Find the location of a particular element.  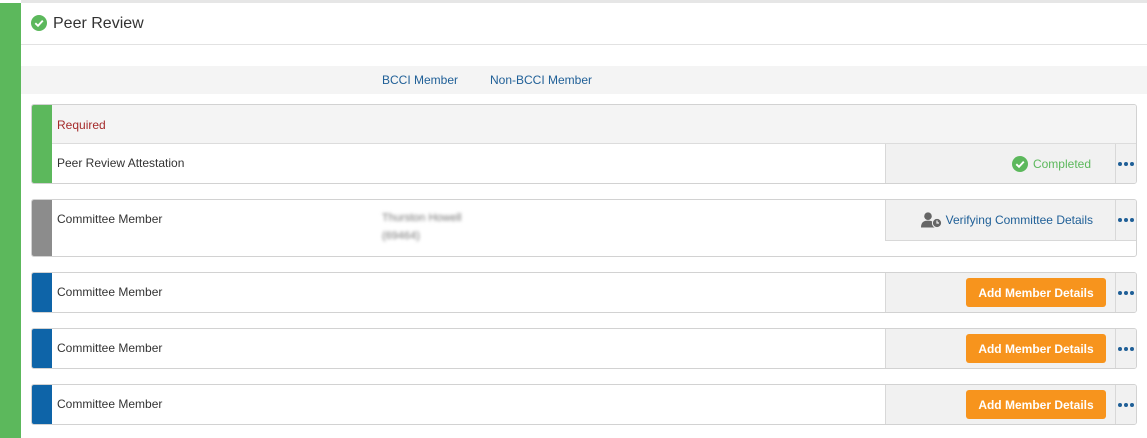

member-type-tabs: BCCI Member Non-BCCI Member is located at coordinates (584, 80).